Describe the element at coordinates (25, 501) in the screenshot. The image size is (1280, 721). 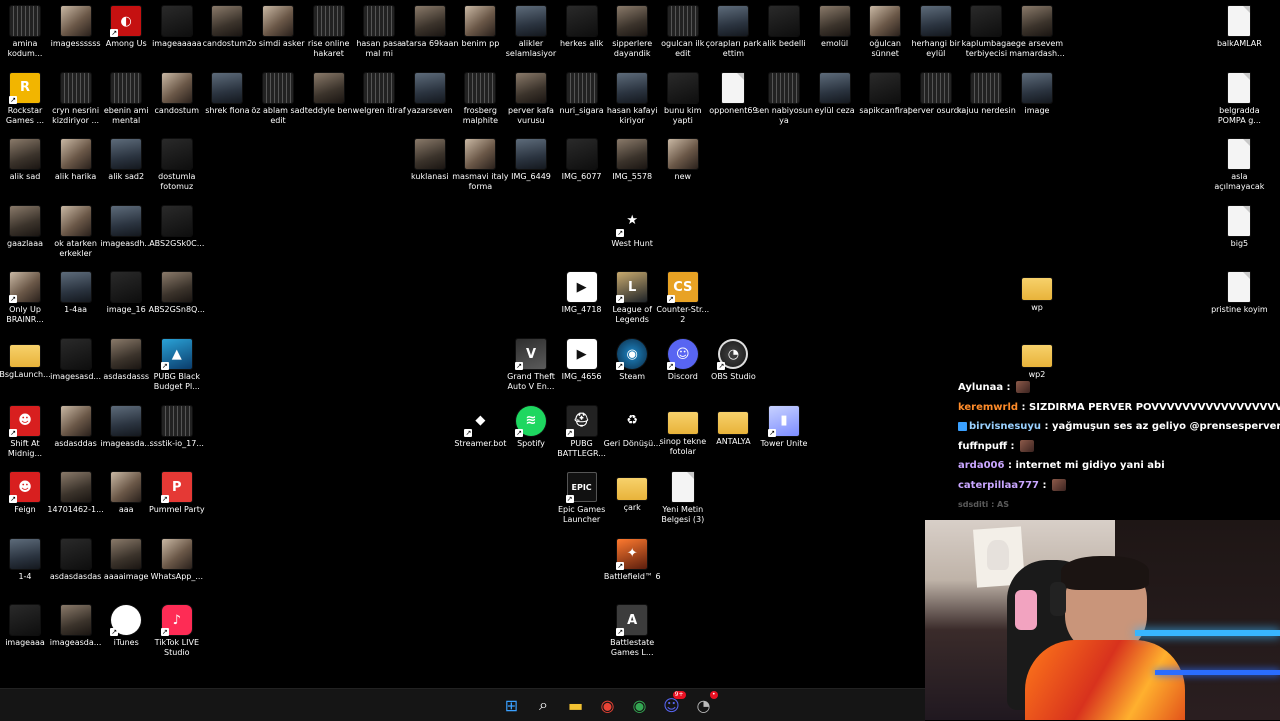
I see `desktop-icon: ☻ ↗ Feign` at that location.